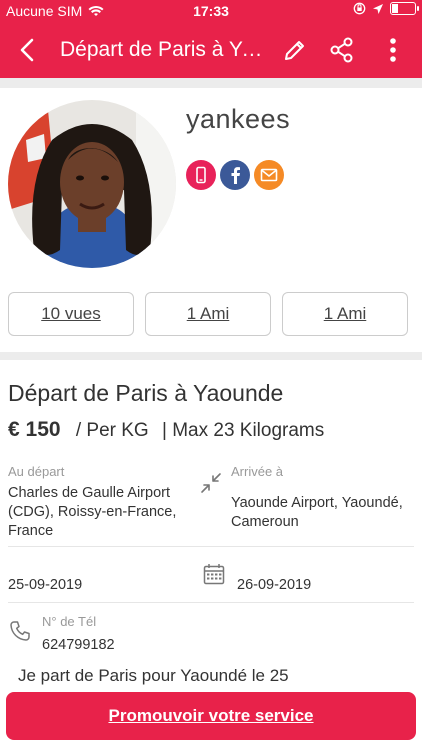 The image size is (422, 750). What do you see at coordinates (165, 49) in the screenshot?
I see `page-title: Départ de Paris à Yaounde` at bounding box center [165, 49].